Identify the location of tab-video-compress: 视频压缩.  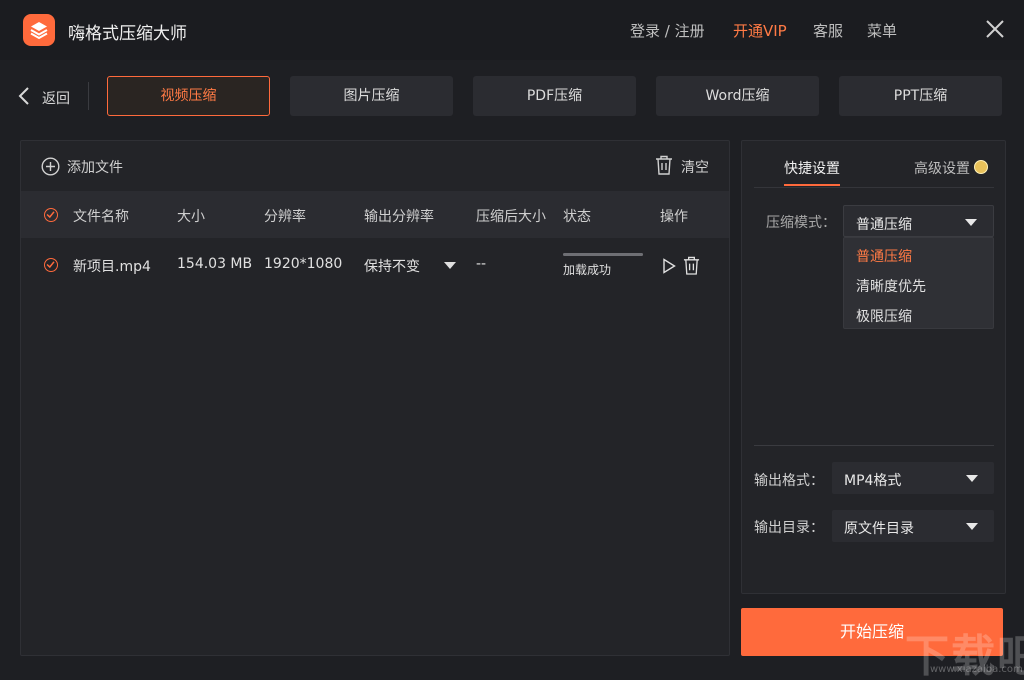
(188, 96).